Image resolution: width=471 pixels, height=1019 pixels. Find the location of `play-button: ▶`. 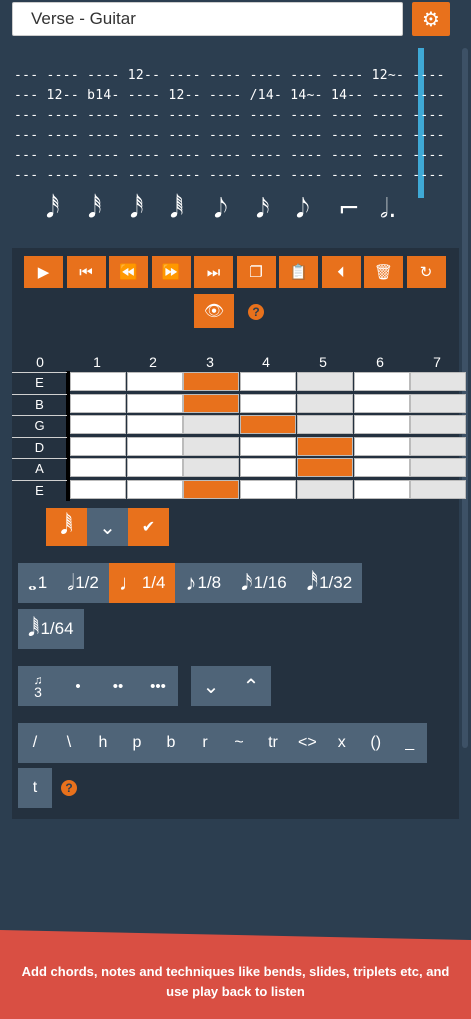

play-button: ▶ is located at coordinates (43, 272).